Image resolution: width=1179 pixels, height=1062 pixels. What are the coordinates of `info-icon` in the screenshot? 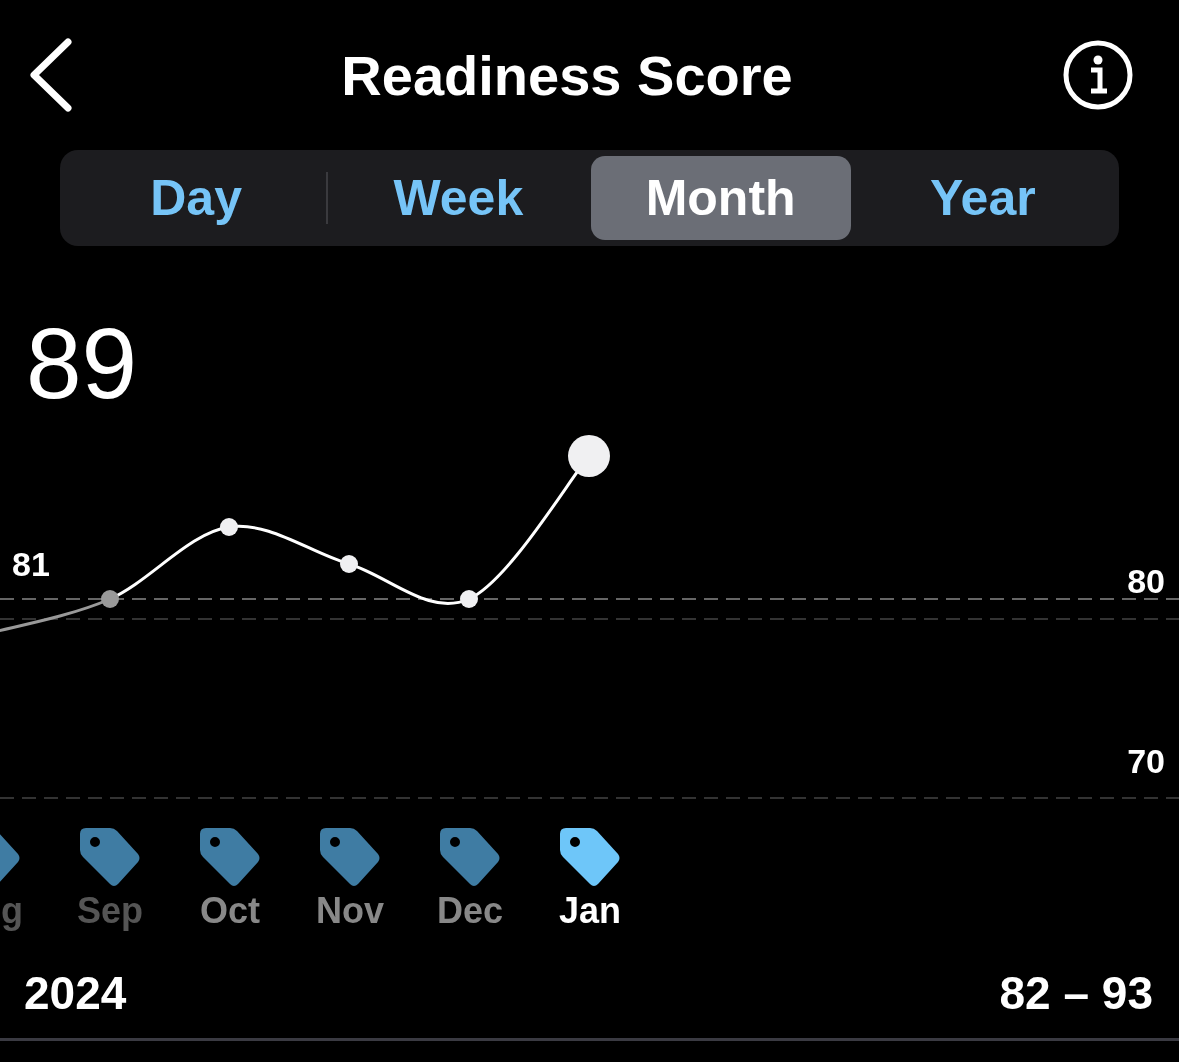 It's located at (1098, 75).